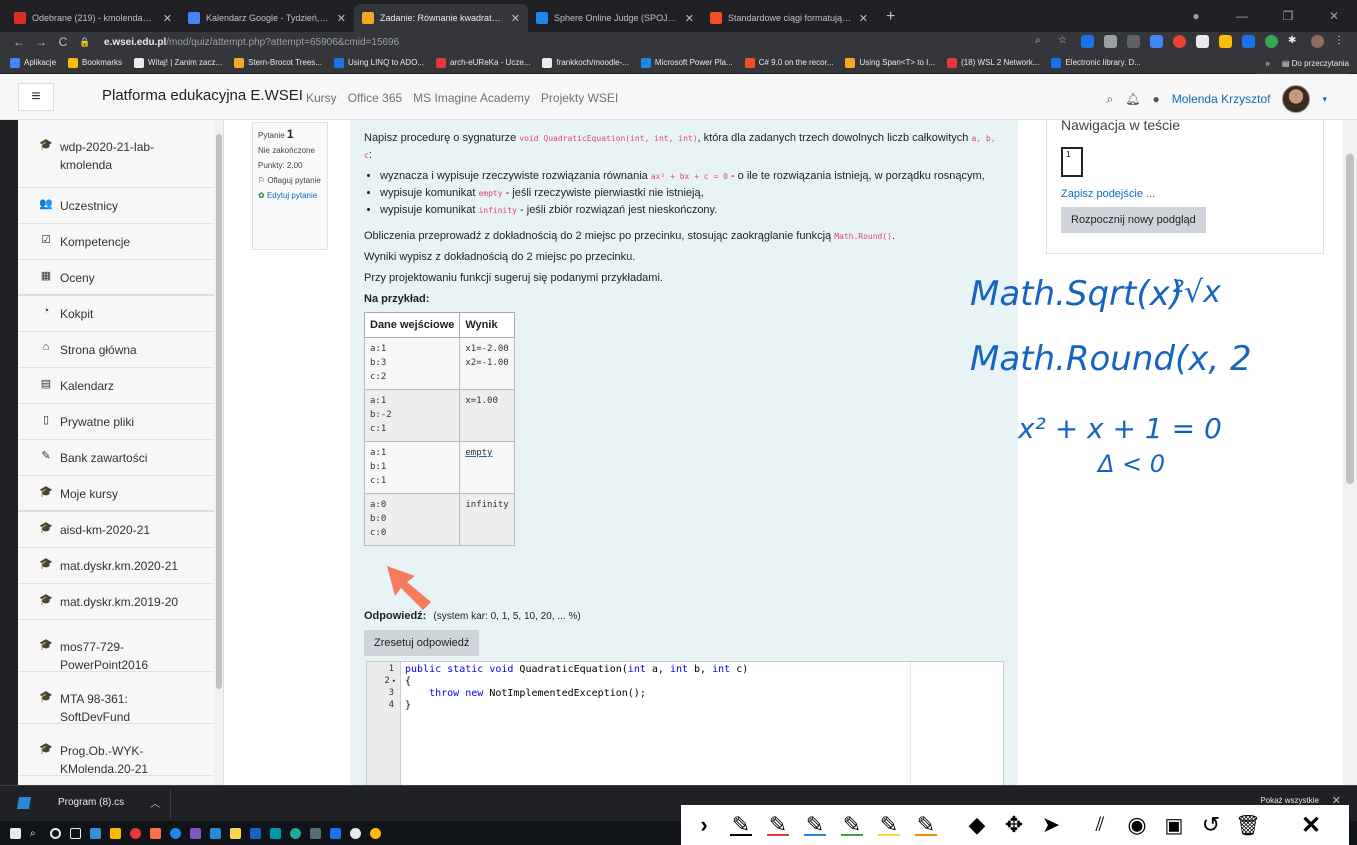 This screenshot has height=845, width=1357. What do you see at coordinates (1267, 63) in the screenshot?
I see `bookmarks-overflow: »` at bounding box center [1267, 63].